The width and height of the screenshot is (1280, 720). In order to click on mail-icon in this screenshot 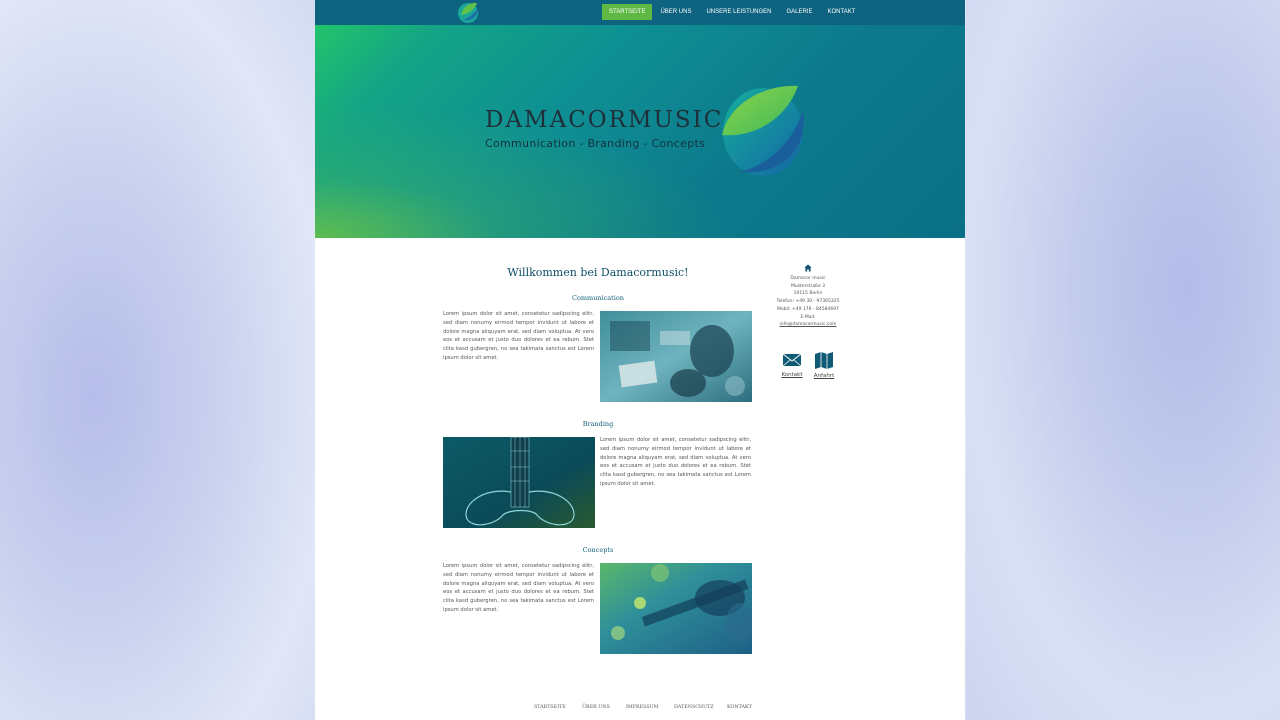, I will do `click(792, 360)`.